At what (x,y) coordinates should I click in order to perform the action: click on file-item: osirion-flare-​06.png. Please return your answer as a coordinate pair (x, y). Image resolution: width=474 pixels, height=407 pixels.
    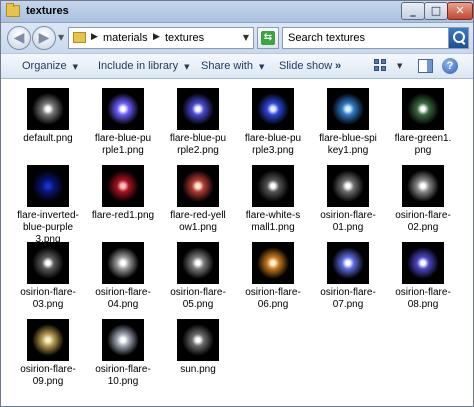
    Looking at the image, I should click on (273, 273).